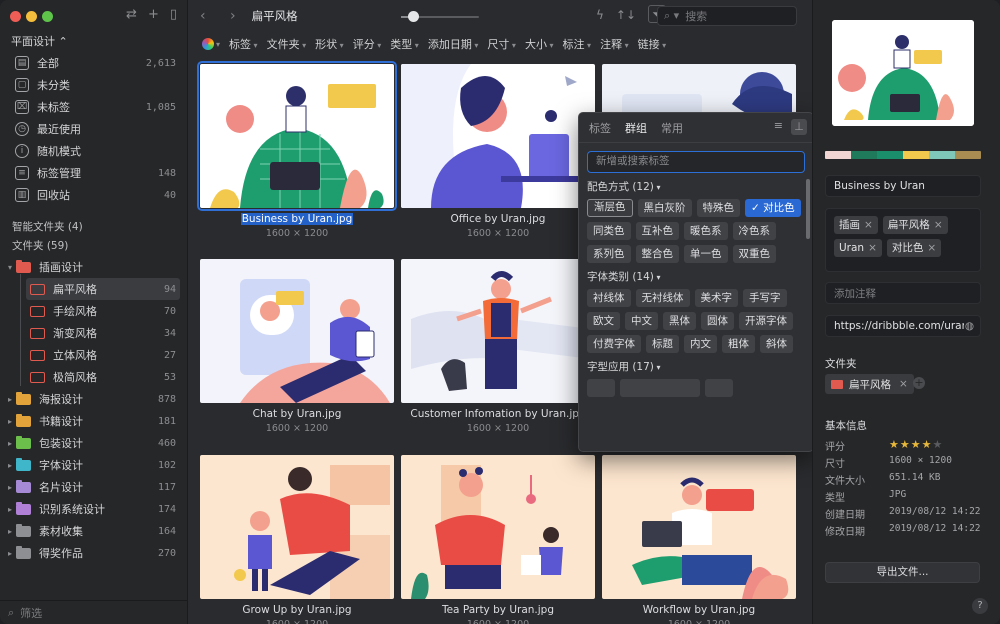 This screenshot has height=624, width=1000. Describe the element at coordinates (153, 14) in the screenshot. I see `add-icon: +` at that location.